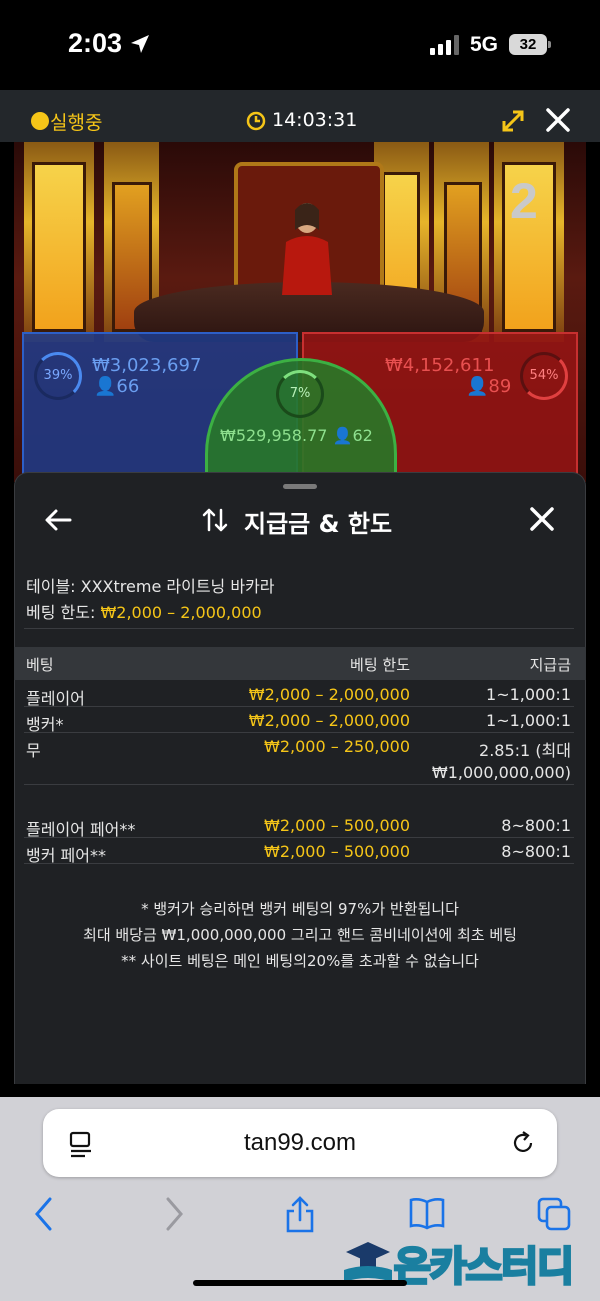  What do you see at coordinates (144, 612) in the screenshot?
I see `bet-limit-info: 베팅 한도: ₩2,000 – 2,000,000` at bounding box center [144, 612].